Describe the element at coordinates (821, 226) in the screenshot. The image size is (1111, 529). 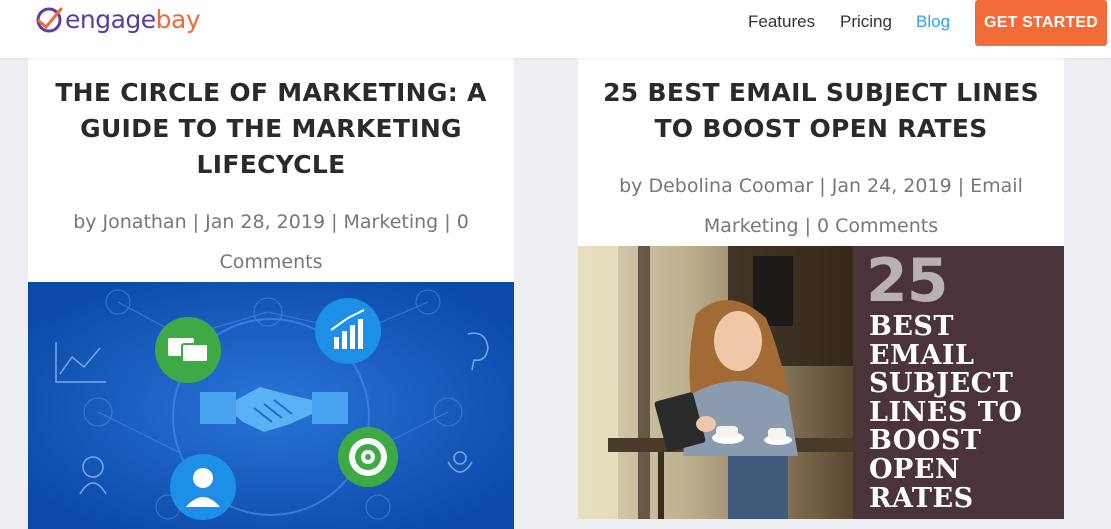
I see `post-meta-line: Marketing | 0 Comments` at that location.